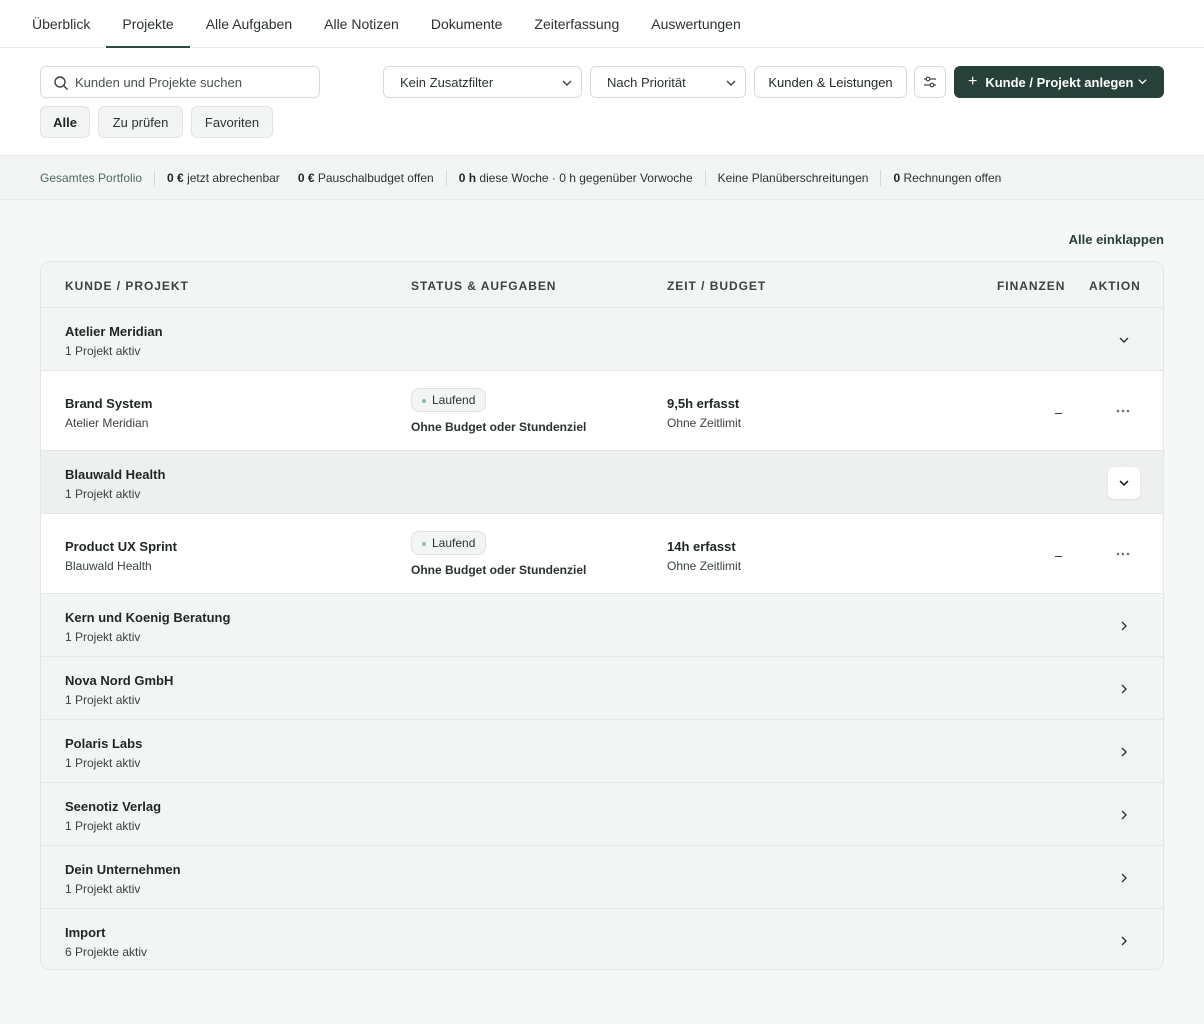 The width and height of the screenshot is (1204, 1024). Describe the element at coordinates (586, 177) in the screenshot. I see `summary-week-label: diese Woche · 0 h gegenüber Vorwoche` at that location.